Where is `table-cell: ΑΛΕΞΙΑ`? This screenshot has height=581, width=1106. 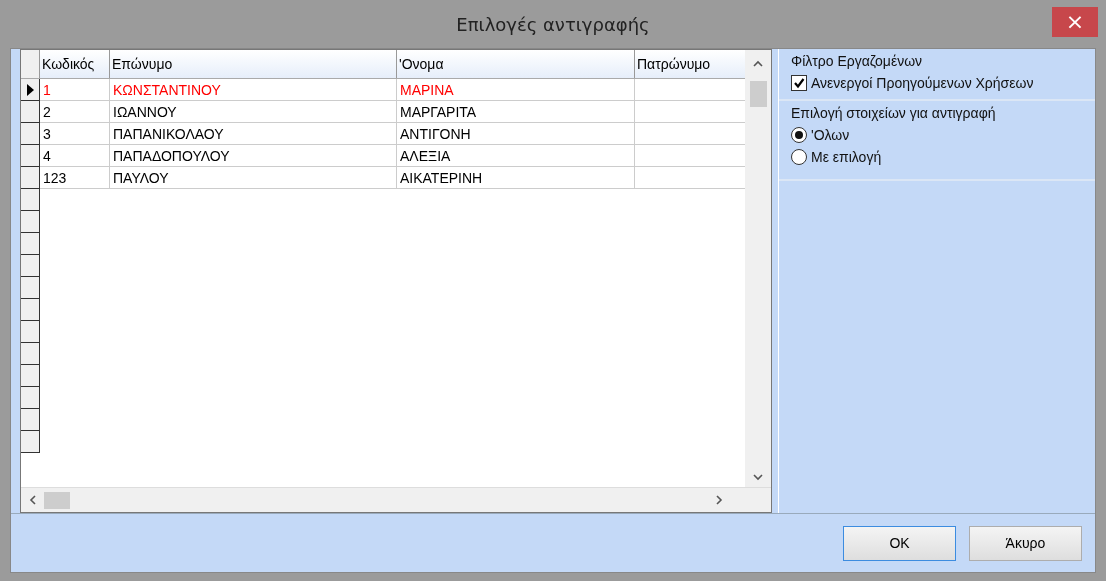
table-cell: ΑΛΕΞΙΑ is located at coordinates (516, 156).